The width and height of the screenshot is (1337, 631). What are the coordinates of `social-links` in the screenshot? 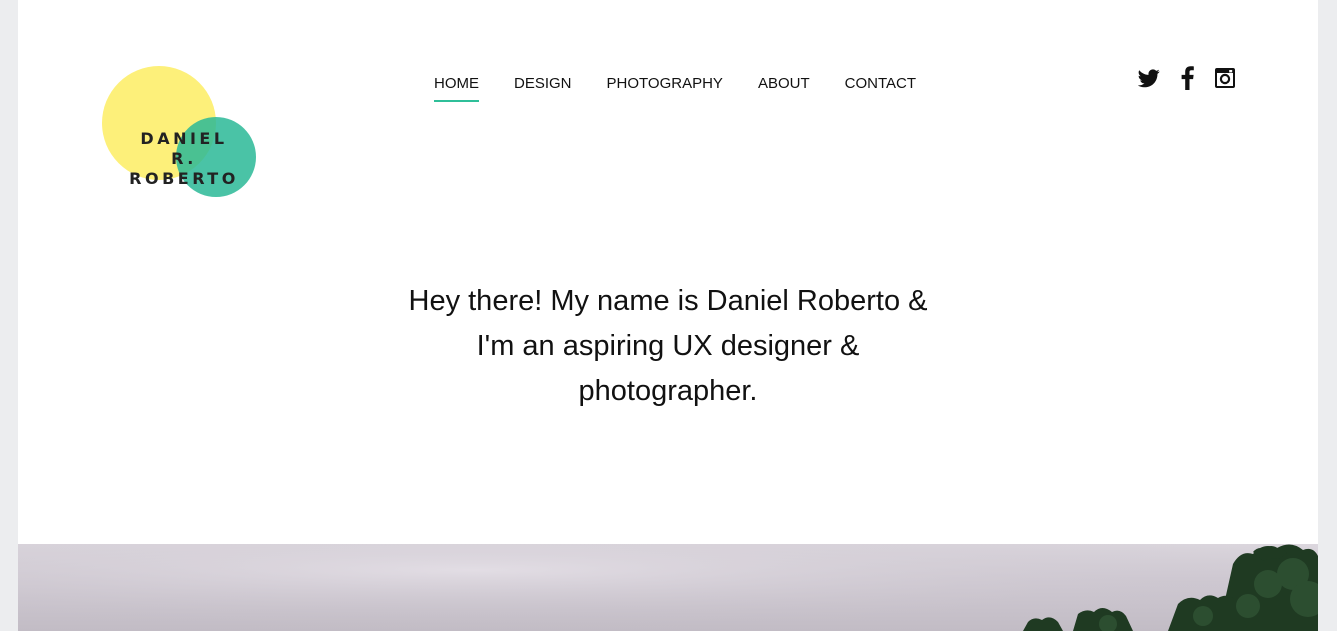 It's located at (1193, 78).